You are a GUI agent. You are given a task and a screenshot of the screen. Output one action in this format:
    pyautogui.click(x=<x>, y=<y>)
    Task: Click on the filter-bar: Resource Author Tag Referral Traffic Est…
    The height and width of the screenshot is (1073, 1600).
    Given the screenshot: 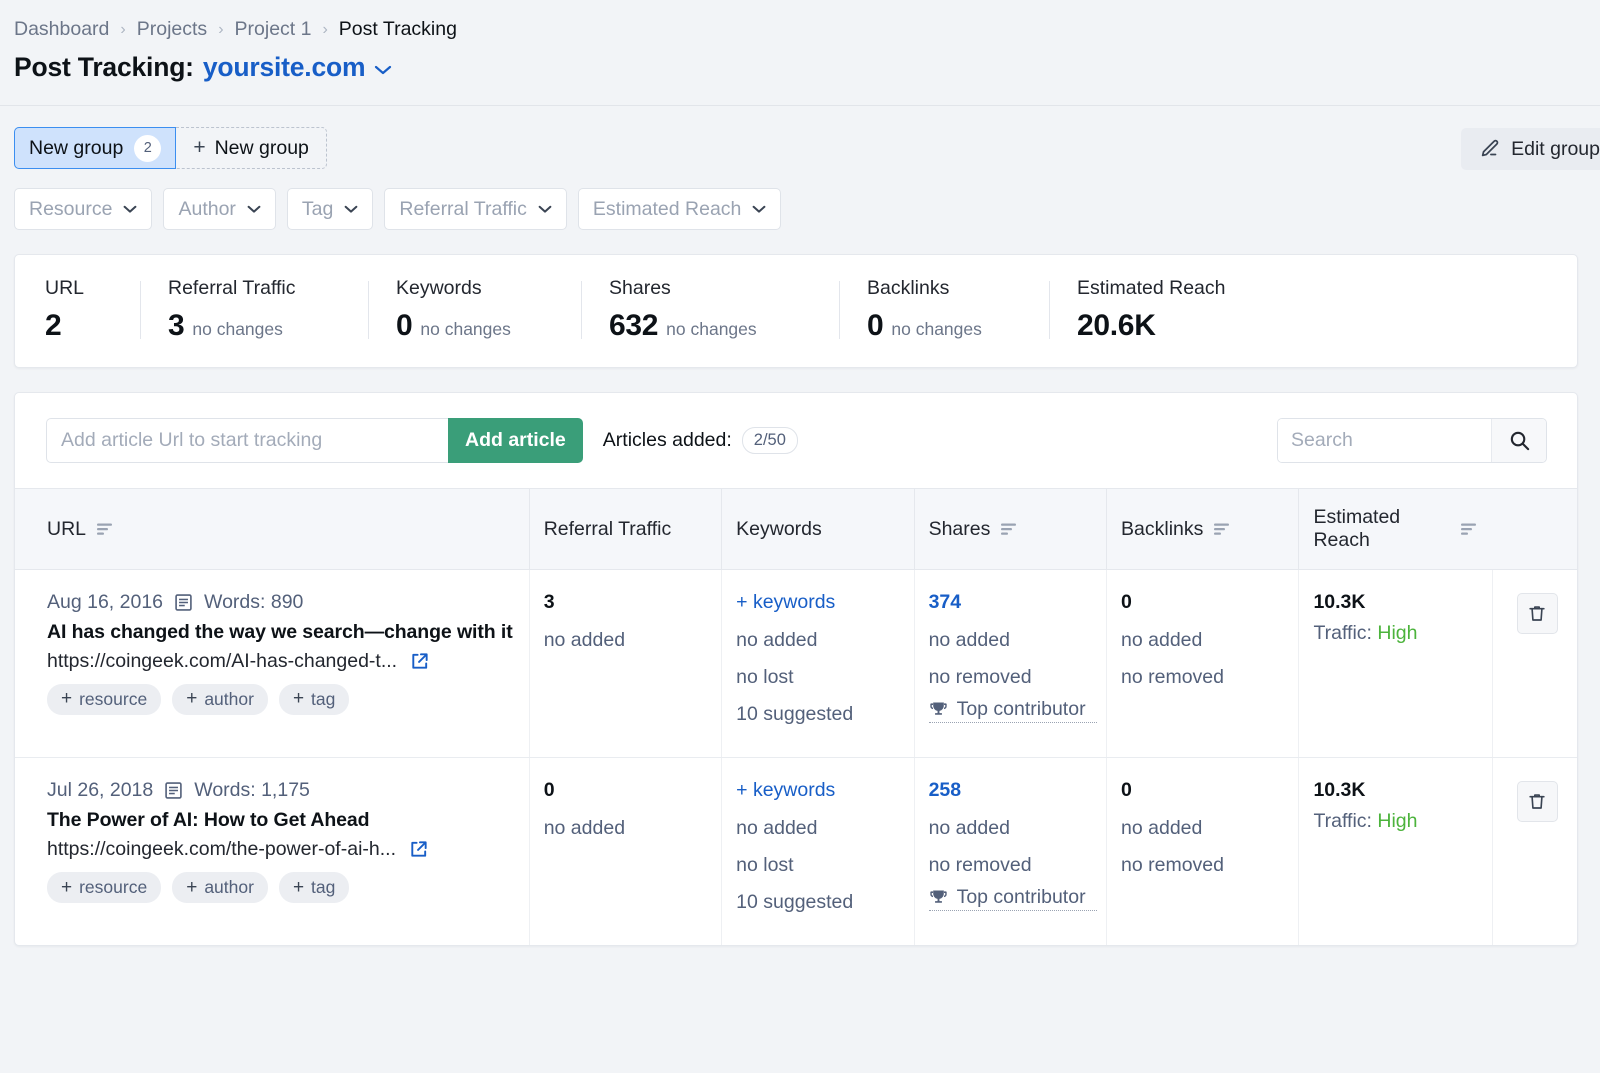 What is the action you would take?
    pyautogui.click(x=800, y=199)
    